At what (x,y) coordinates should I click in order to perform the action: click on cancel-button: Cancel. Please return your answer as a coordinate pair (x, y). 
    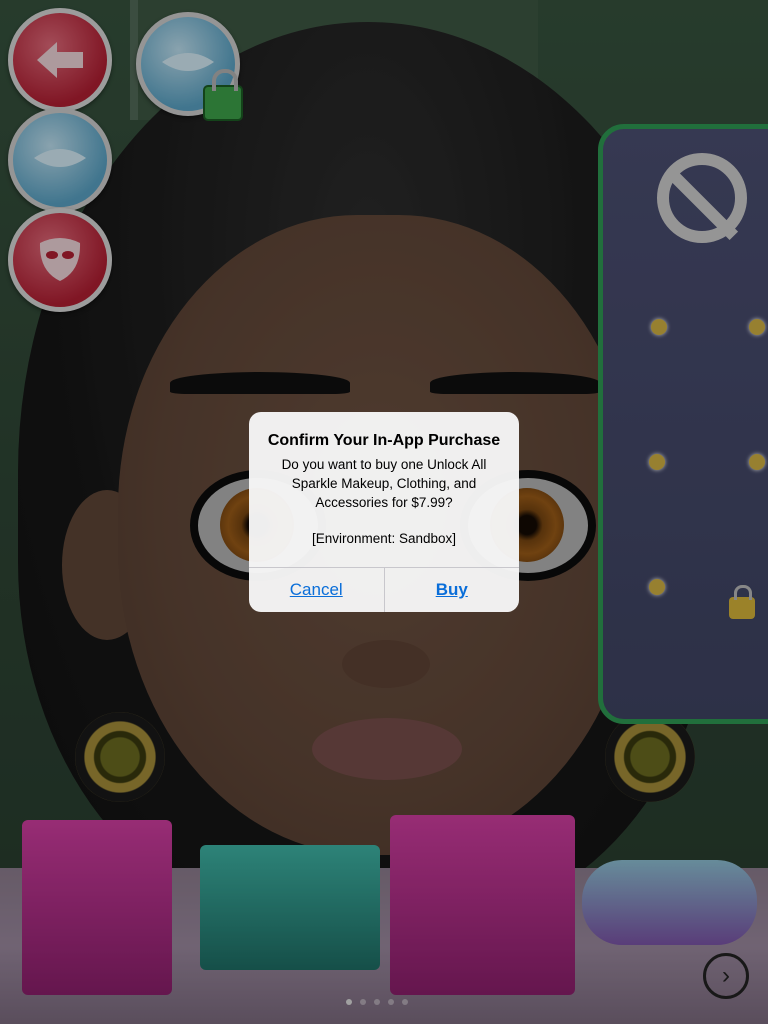
    Looking at the image, I should click on (316, 590).